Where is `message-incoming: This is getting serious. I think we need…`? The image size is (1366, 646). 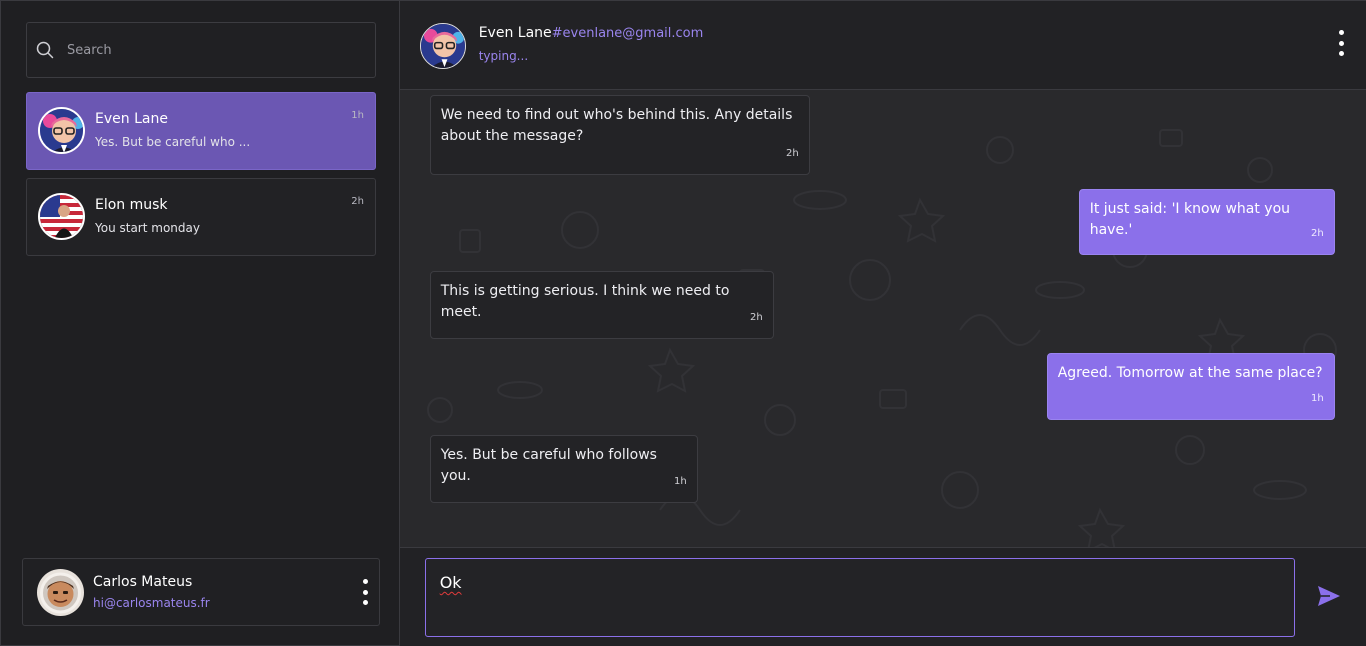 message-incoming: This is getting serious. I think we need… is located at coordinates (601, 305).